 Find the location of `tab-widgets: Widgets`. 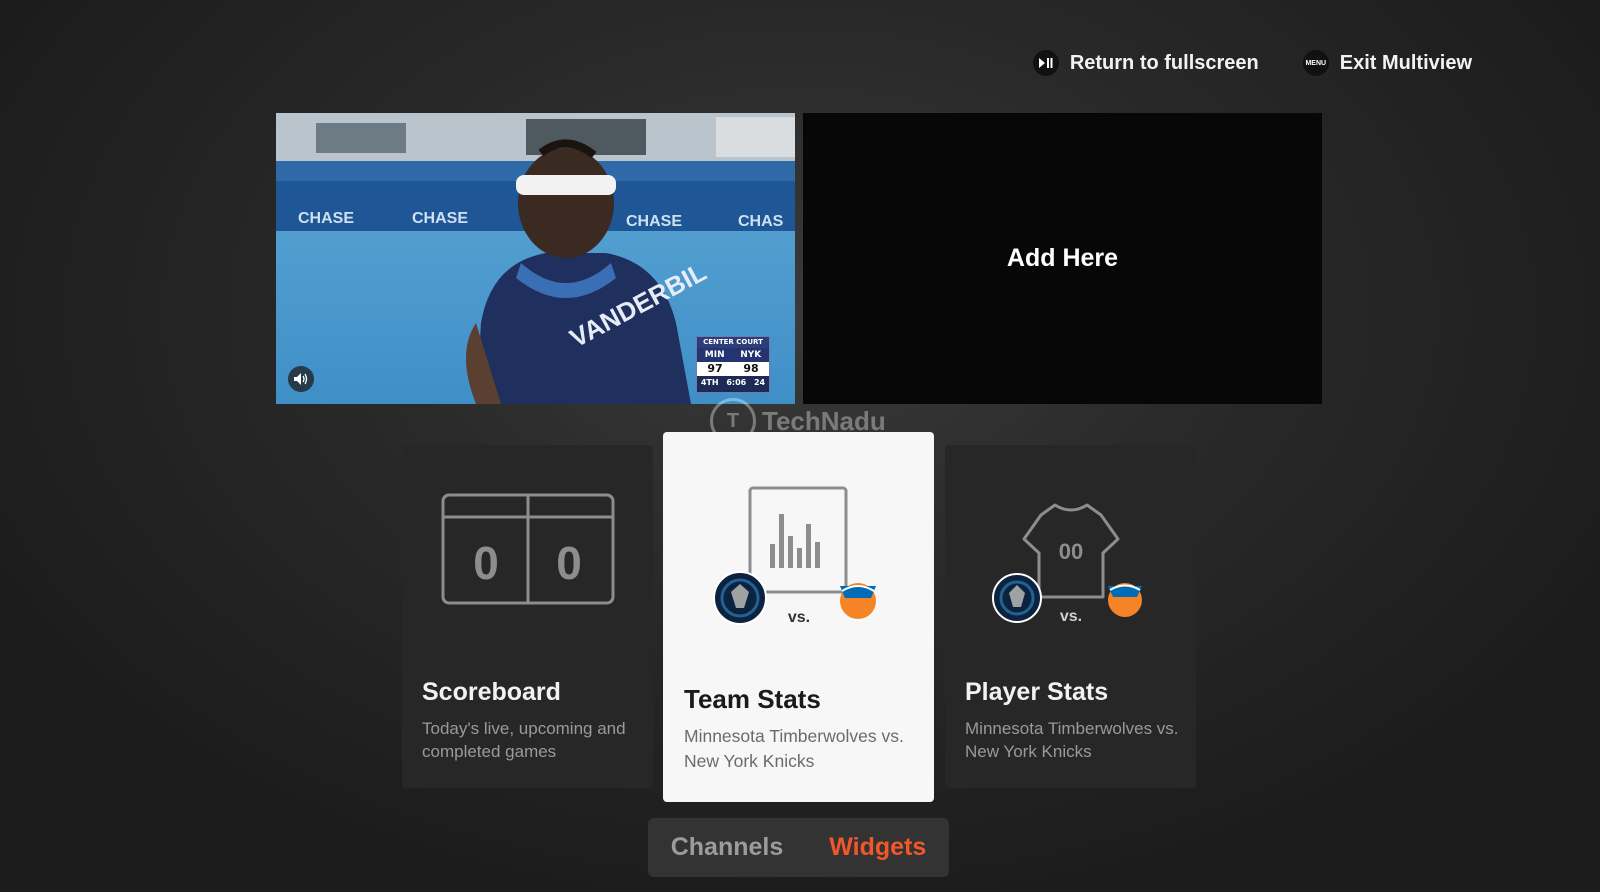

tab-widgets: Widgets is located at coordinates (877, 847).